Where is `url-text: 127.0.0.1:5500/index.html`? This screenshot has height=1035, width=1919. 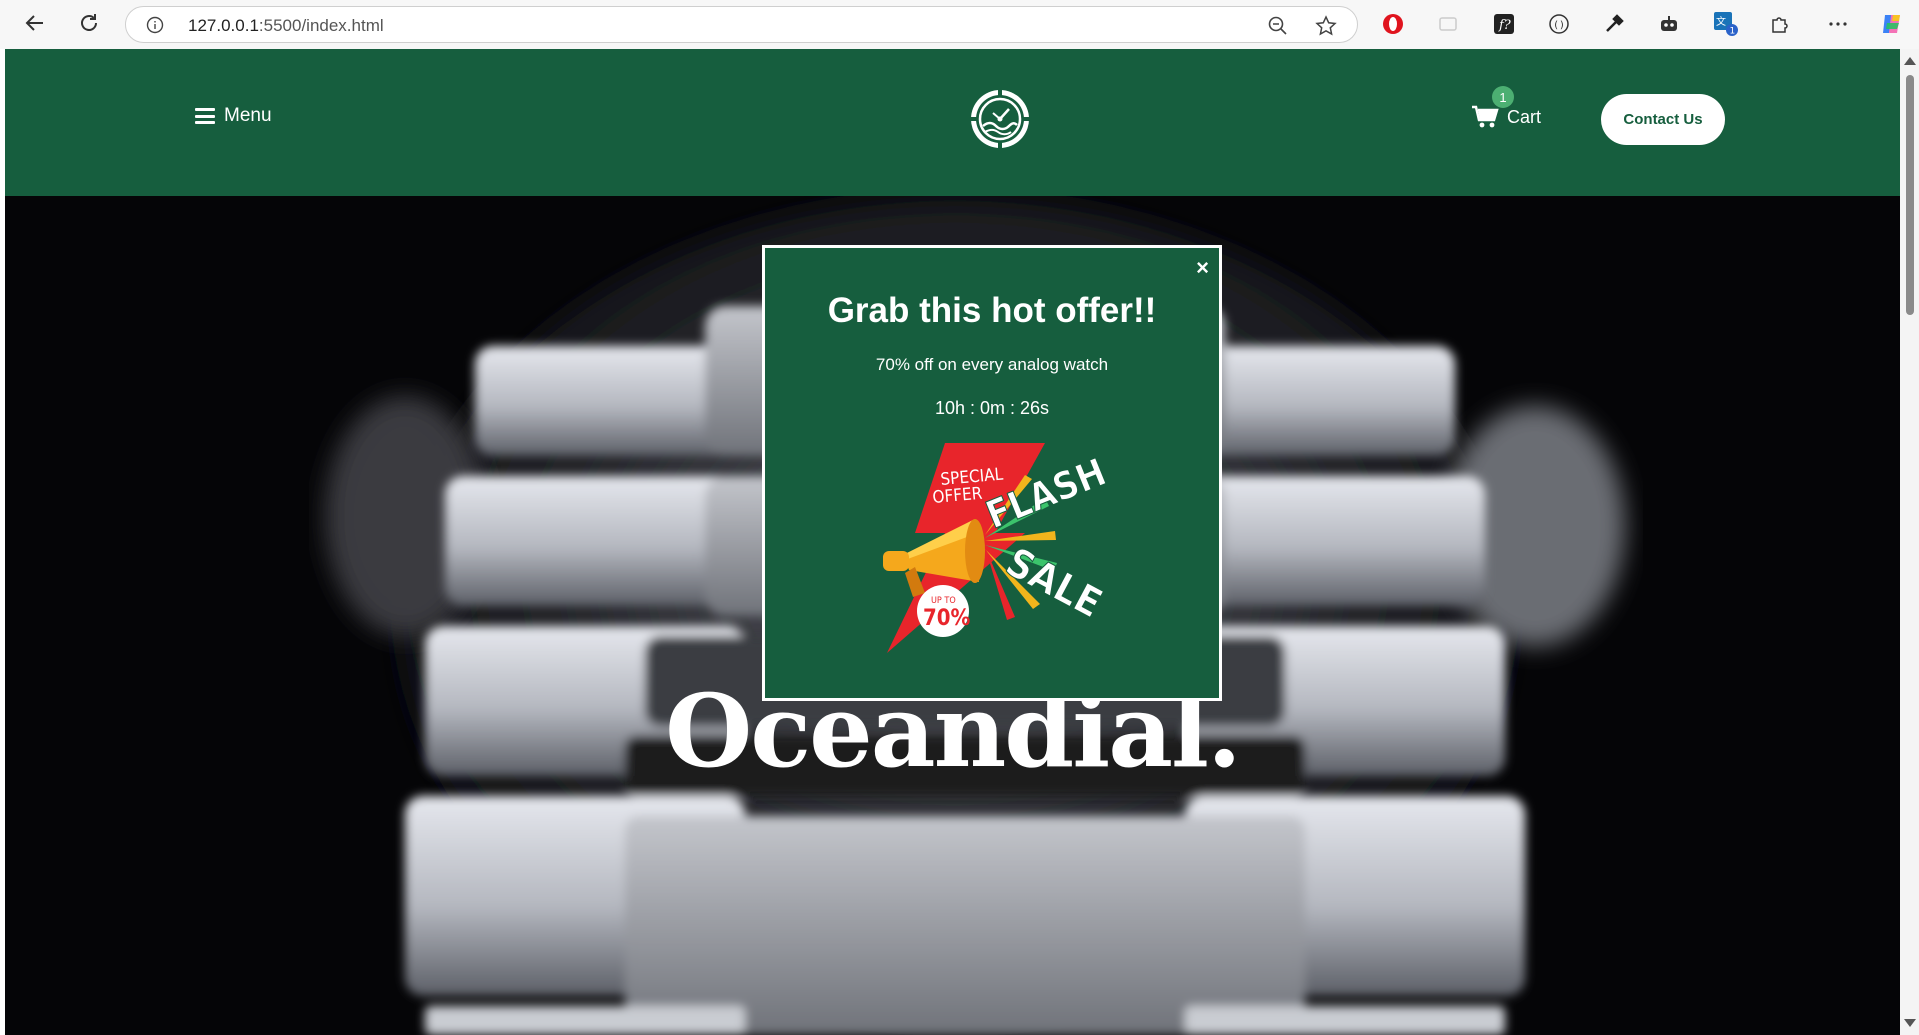 url-text: 127.0.0.1:5500/index.html is located at coordinates (286, 26).